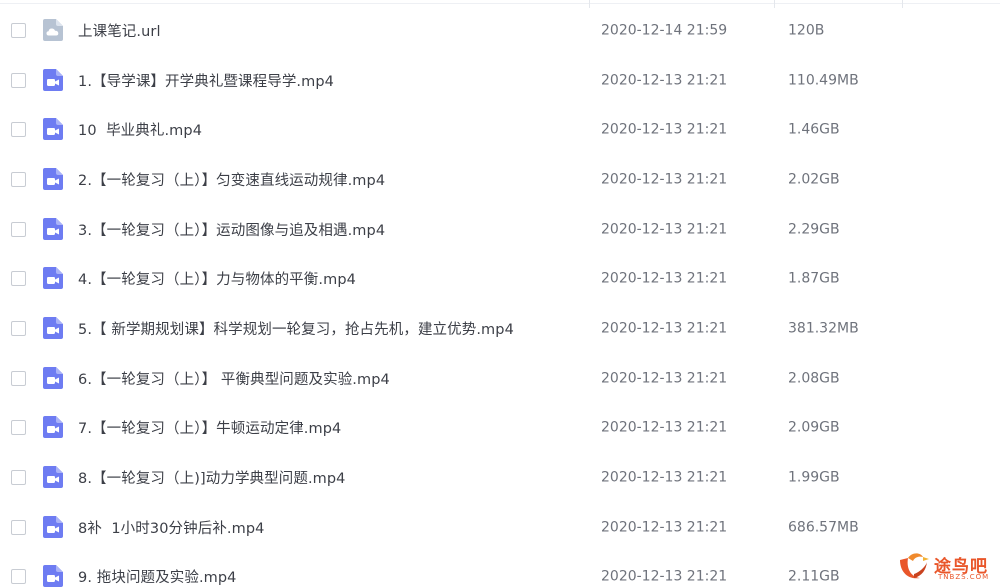 Image resolution: width=1000 pixels, height=588 pixels. I want to click on file-name: 2.【一轮复习（上）】匀变速直线运动规律.mp4, so click(231, 179).